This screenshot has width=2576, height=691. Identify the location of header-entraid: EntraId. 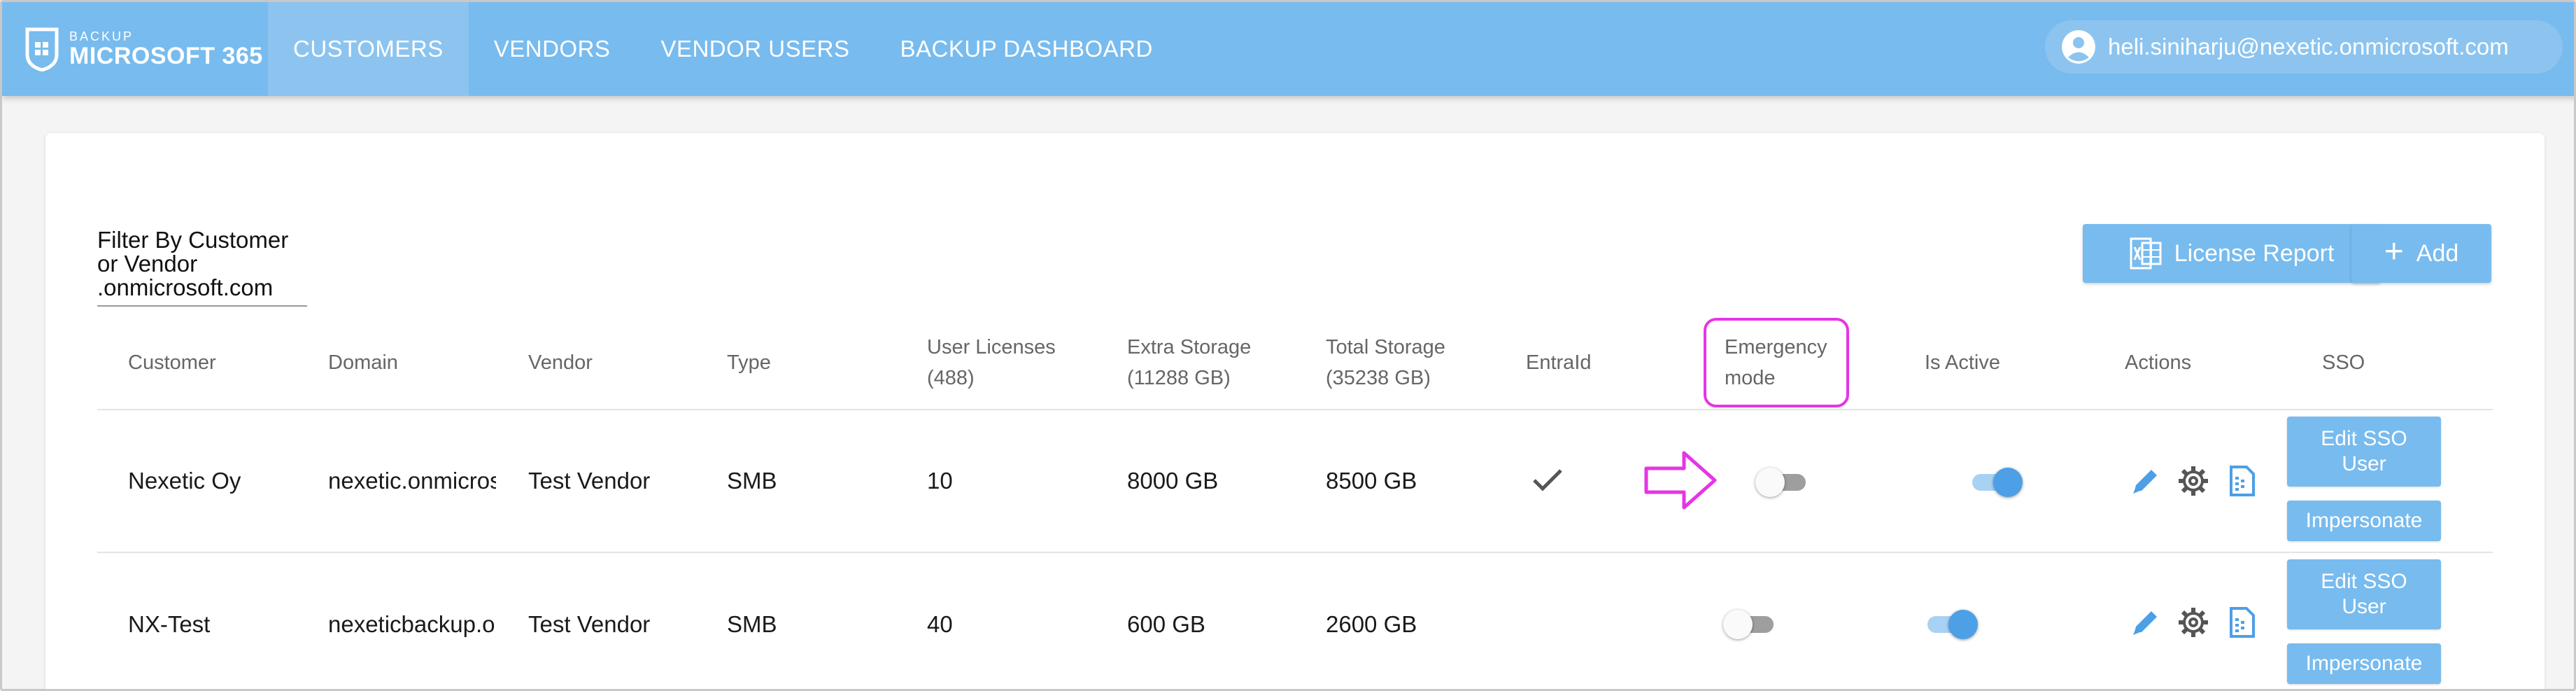
(1559, 362).